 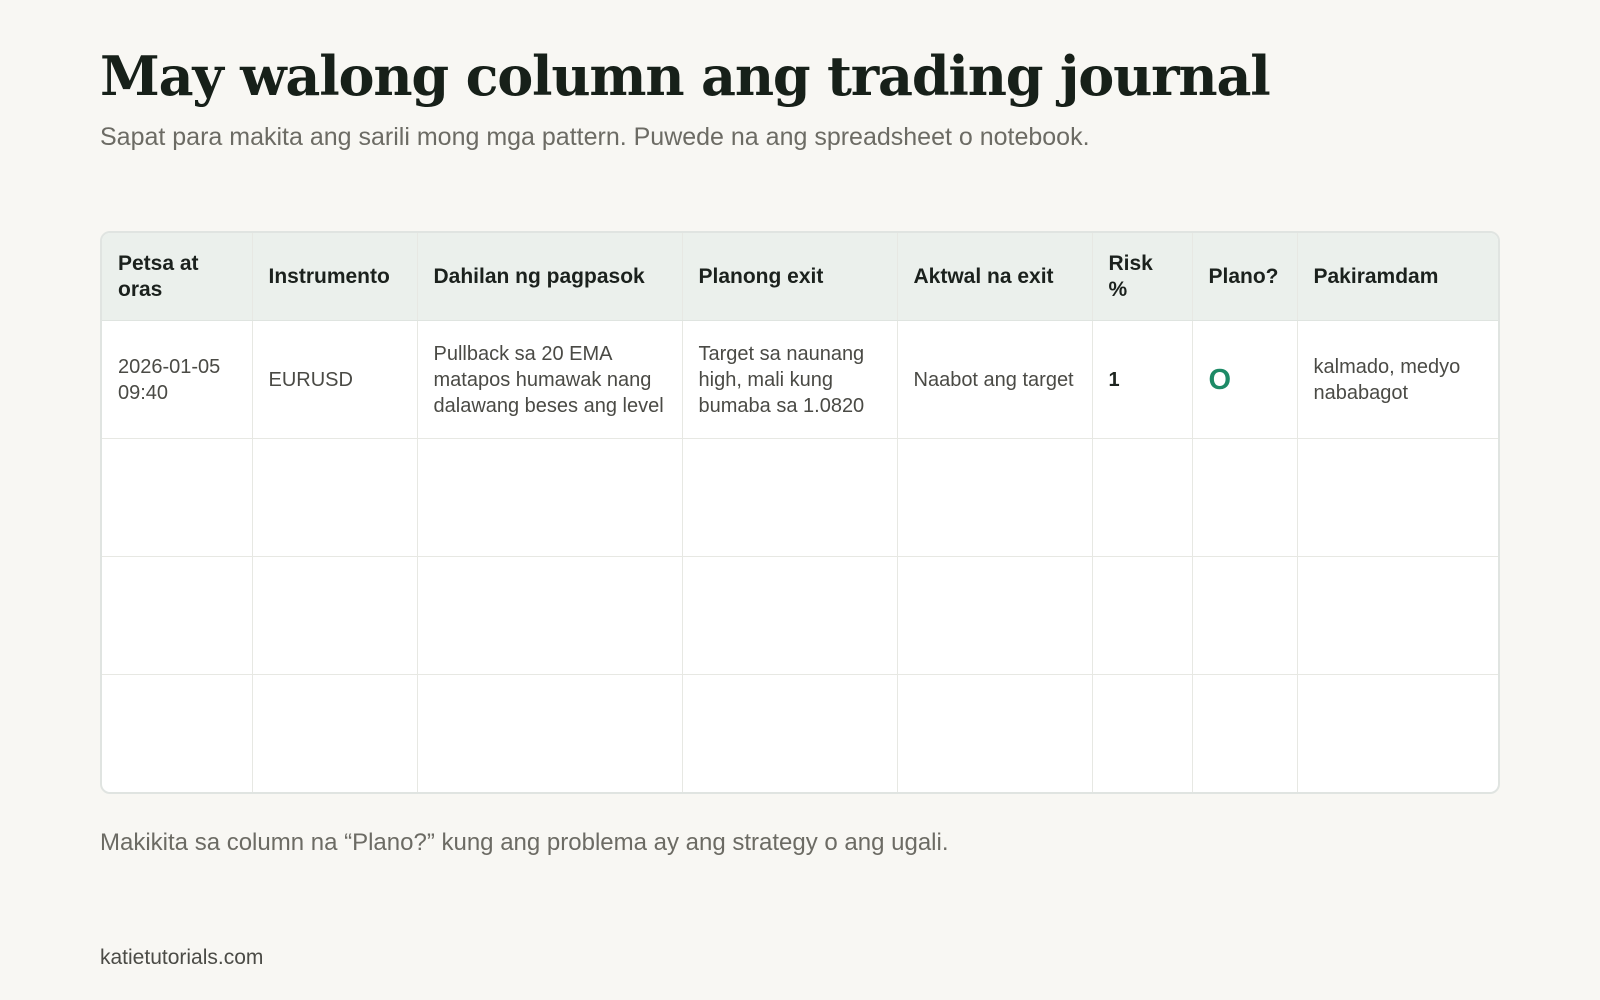 What do you see at coordinates (177, 277) in the screenshot?
I see `column-header-petsa: Petsa at oras` at bounding box center [177, 277].